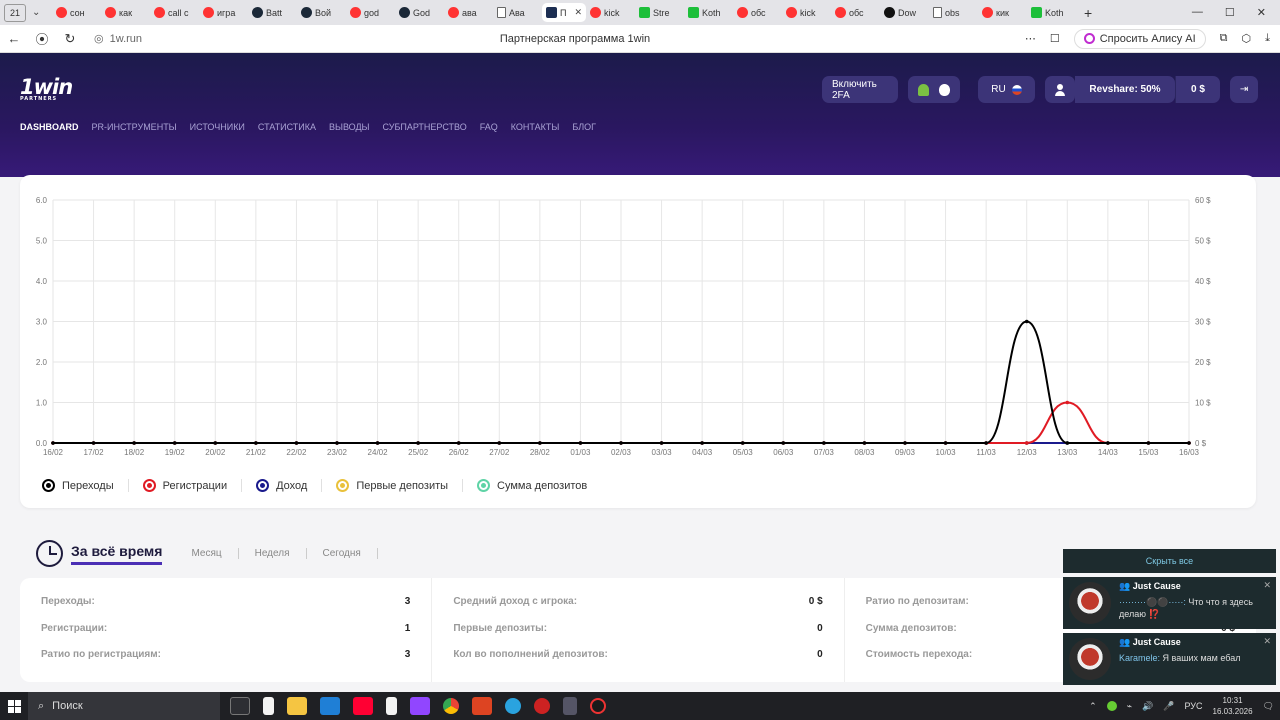 The width and height of the screenshot is (1280, 720). Describe the element at coordinates (384, 485) in the screenshot. I see `legend-item: Первые депозиты` at that location.